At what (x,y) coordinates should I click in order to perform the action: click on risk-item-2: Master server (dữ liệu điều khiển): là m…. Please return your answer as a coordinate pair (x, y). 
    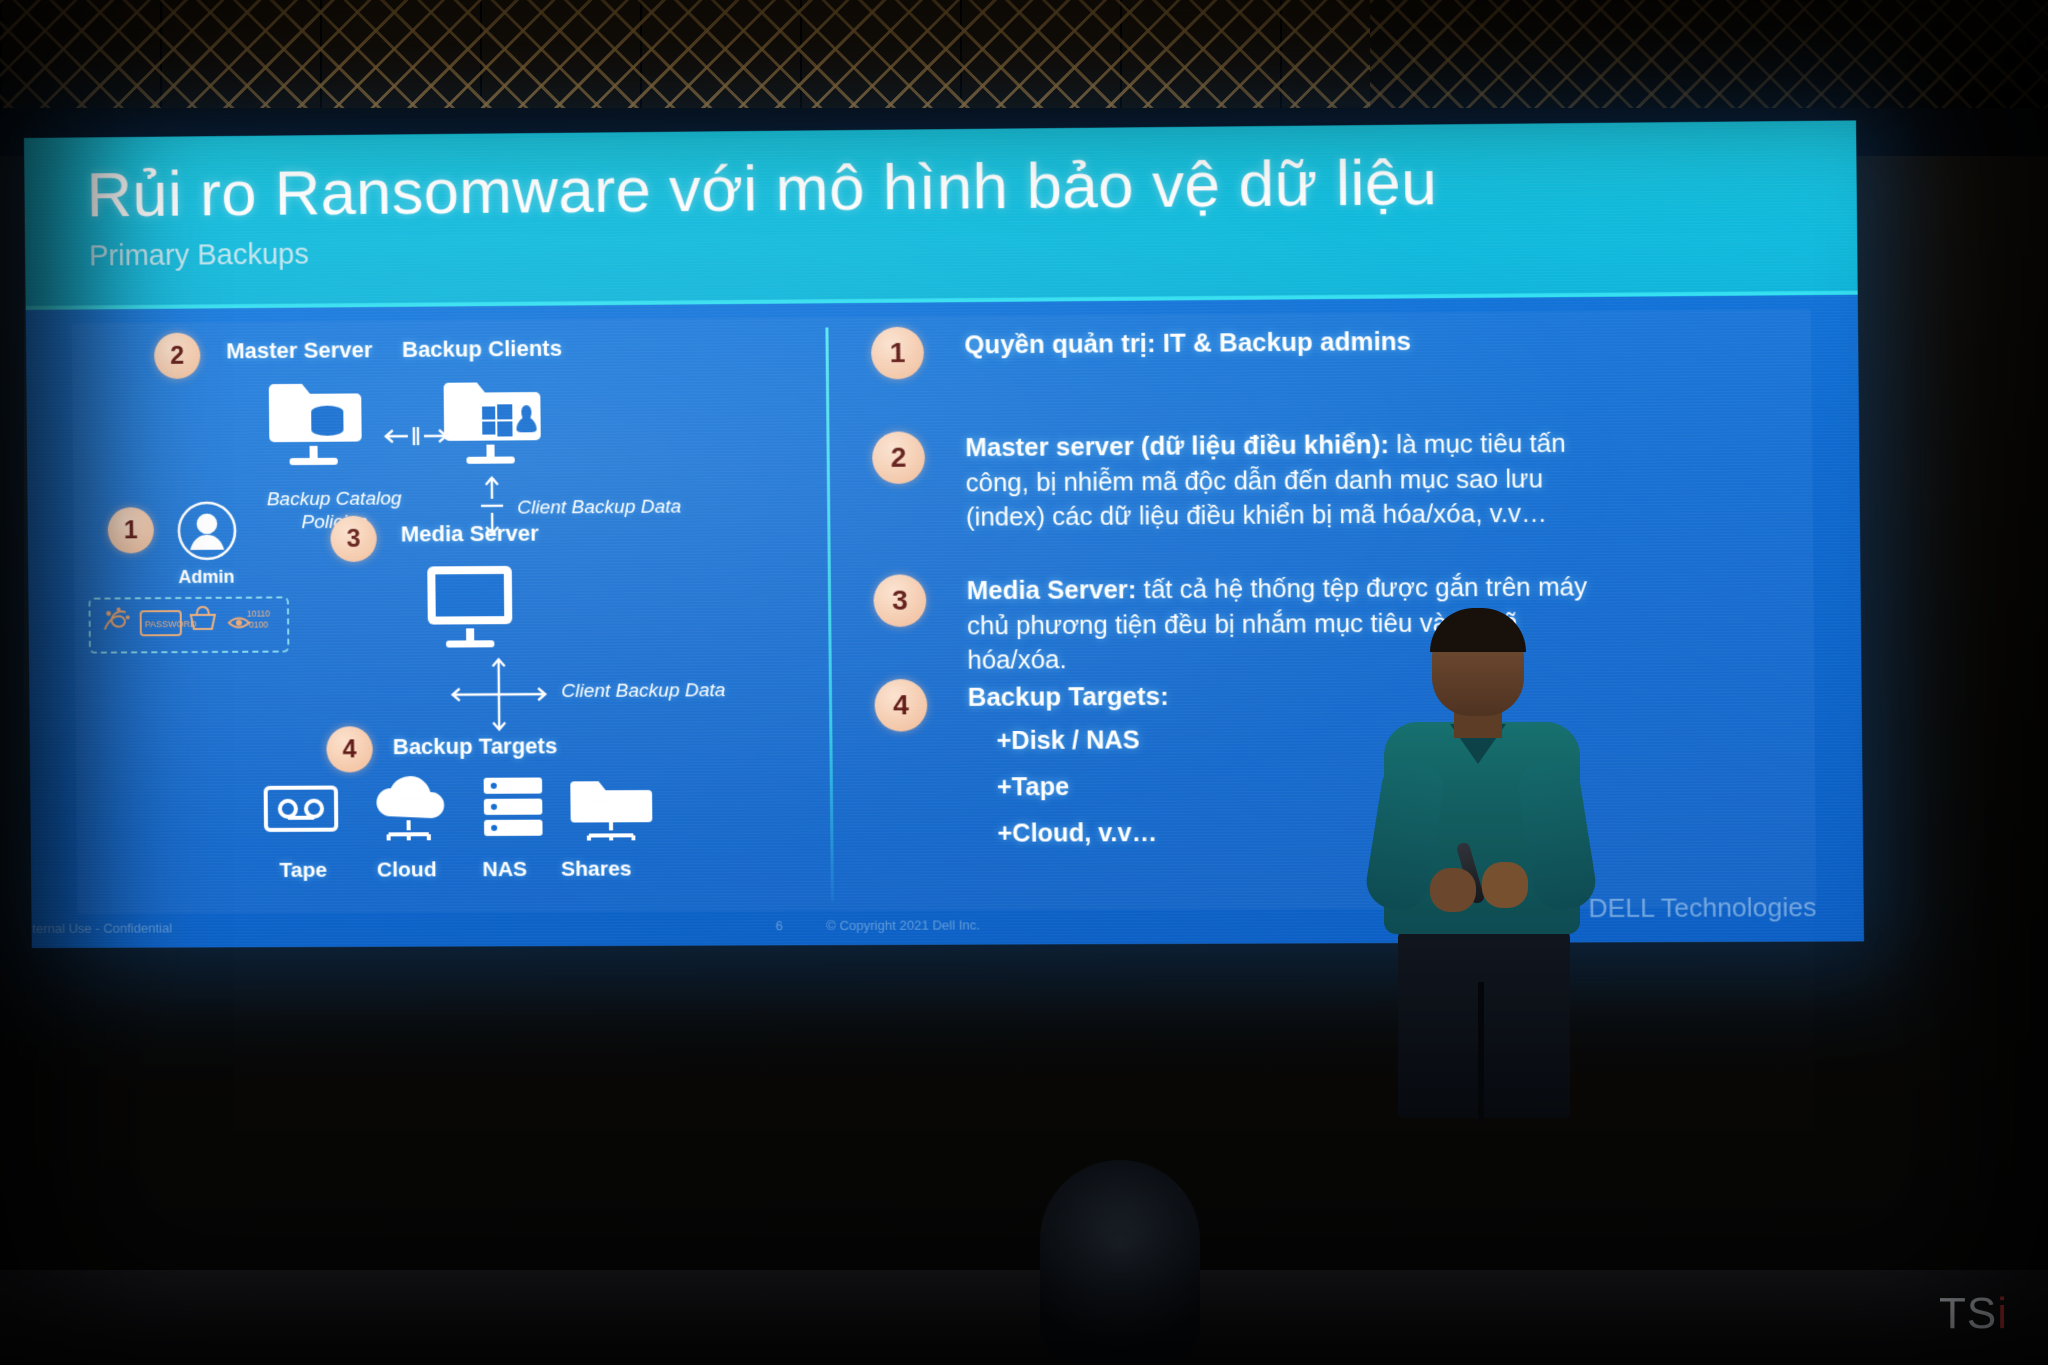
    Looking at the image, I should click on (1291, 481).